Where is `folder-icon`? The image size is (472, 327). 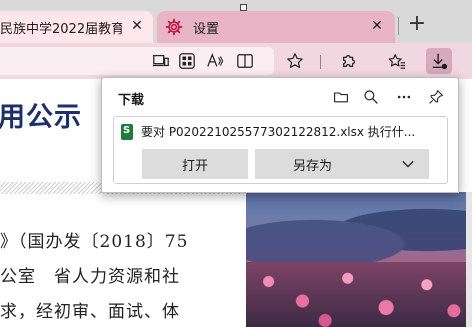 folder-icon is located at coordinates (341, 97).